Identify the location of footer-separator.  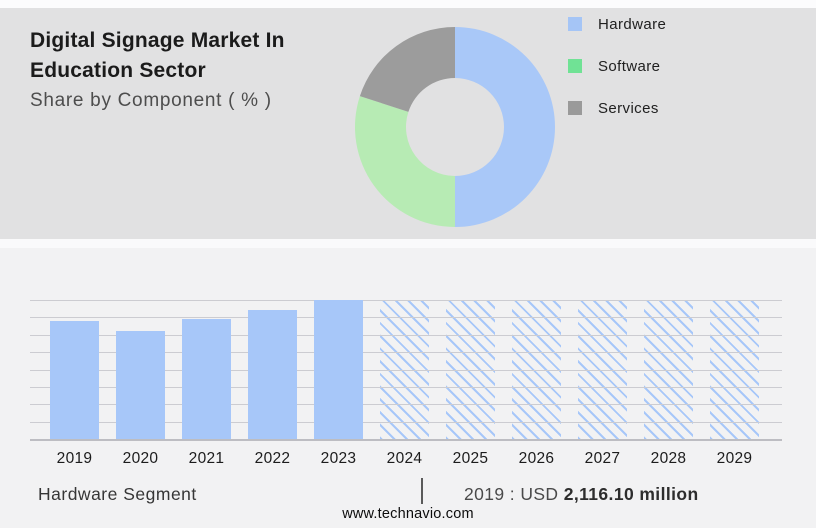
(422, 491).